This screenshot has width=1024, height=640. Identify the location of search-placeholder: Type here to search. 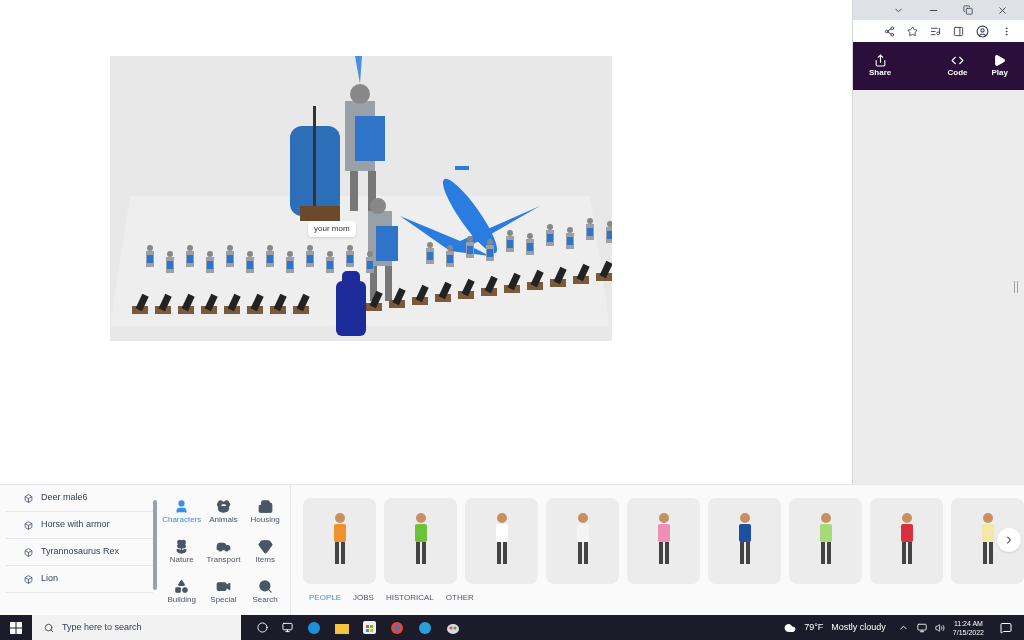
(102, 627).